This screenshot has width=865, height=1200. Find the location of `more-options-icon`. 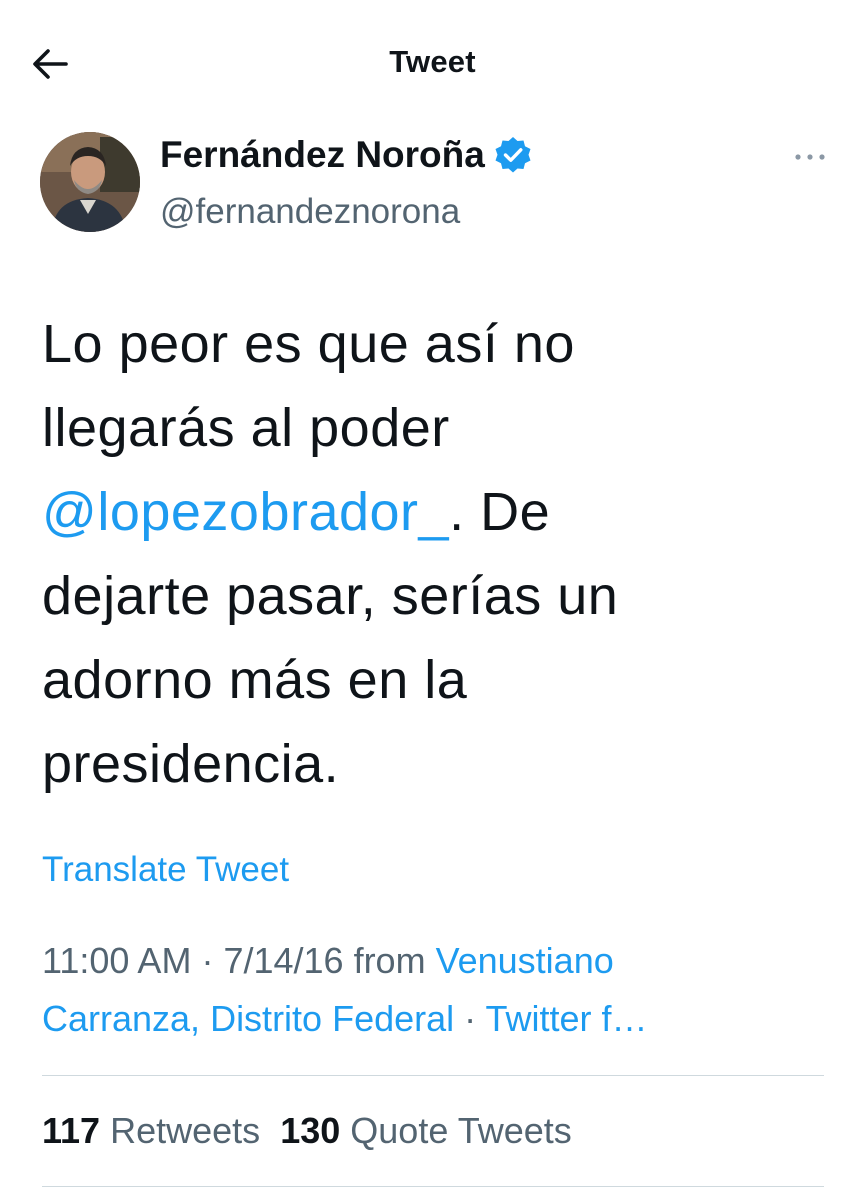

more-options-icon is located at coordinates (810, 157).